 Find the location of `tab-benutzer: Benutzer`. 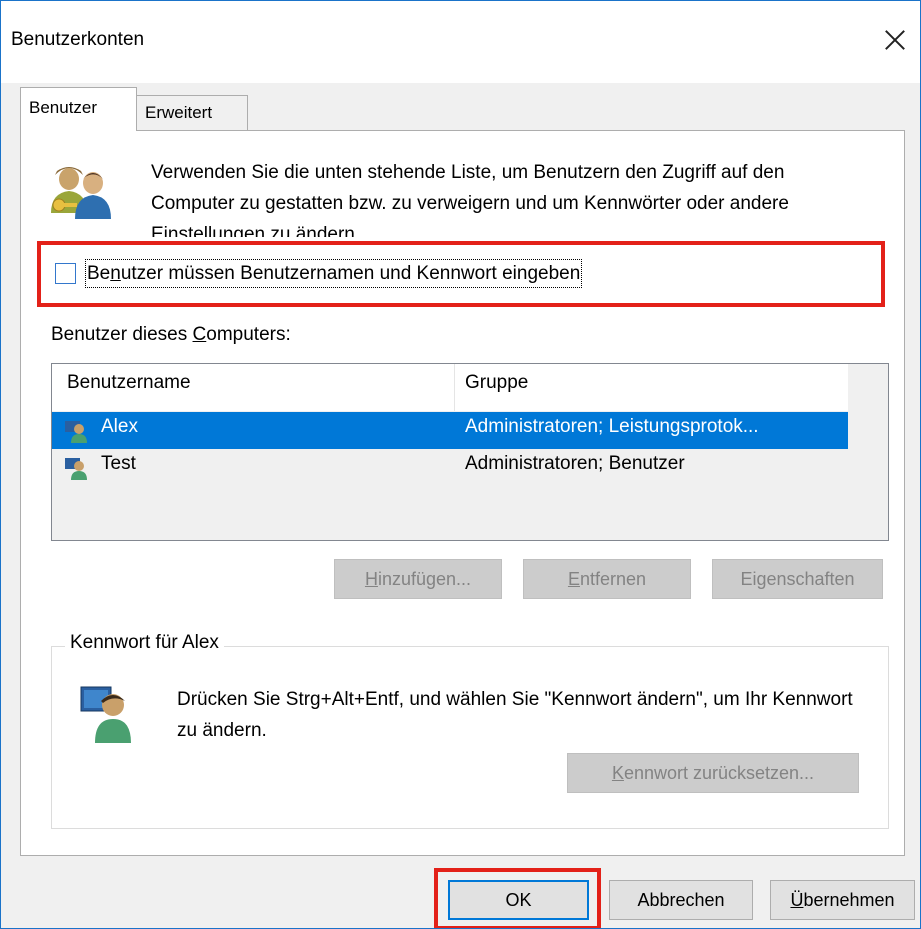

tab-benutzer: Benutzer is located at coordinates (78, 109).